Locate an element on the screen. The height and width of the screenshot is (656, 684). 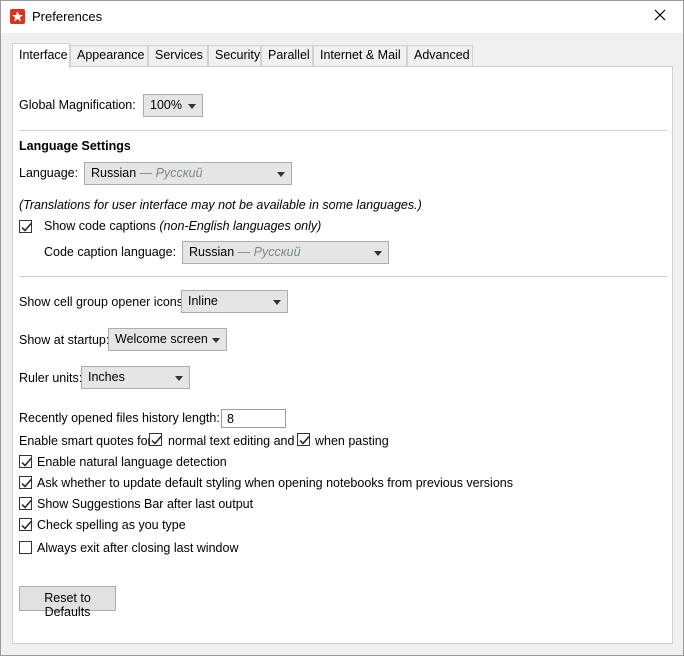
spell-check-label: Check spelling as you type is located at coordinates (111, 525).